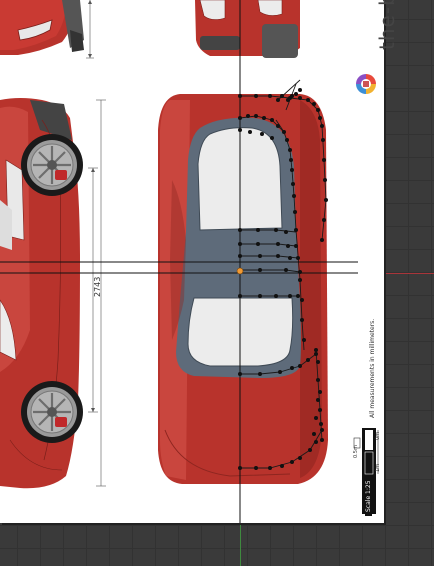 The height and width of the screenshot is (566, 434). I want to click on x-axis-line, so click(409, 273).